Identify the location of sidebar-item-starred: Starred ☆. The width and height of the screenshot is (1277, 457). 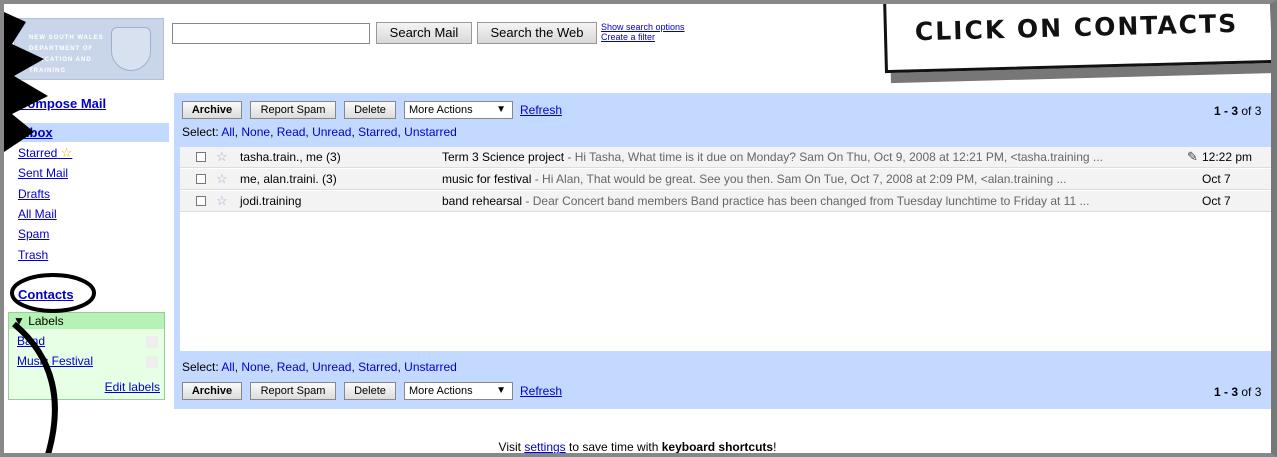
(45, 153).